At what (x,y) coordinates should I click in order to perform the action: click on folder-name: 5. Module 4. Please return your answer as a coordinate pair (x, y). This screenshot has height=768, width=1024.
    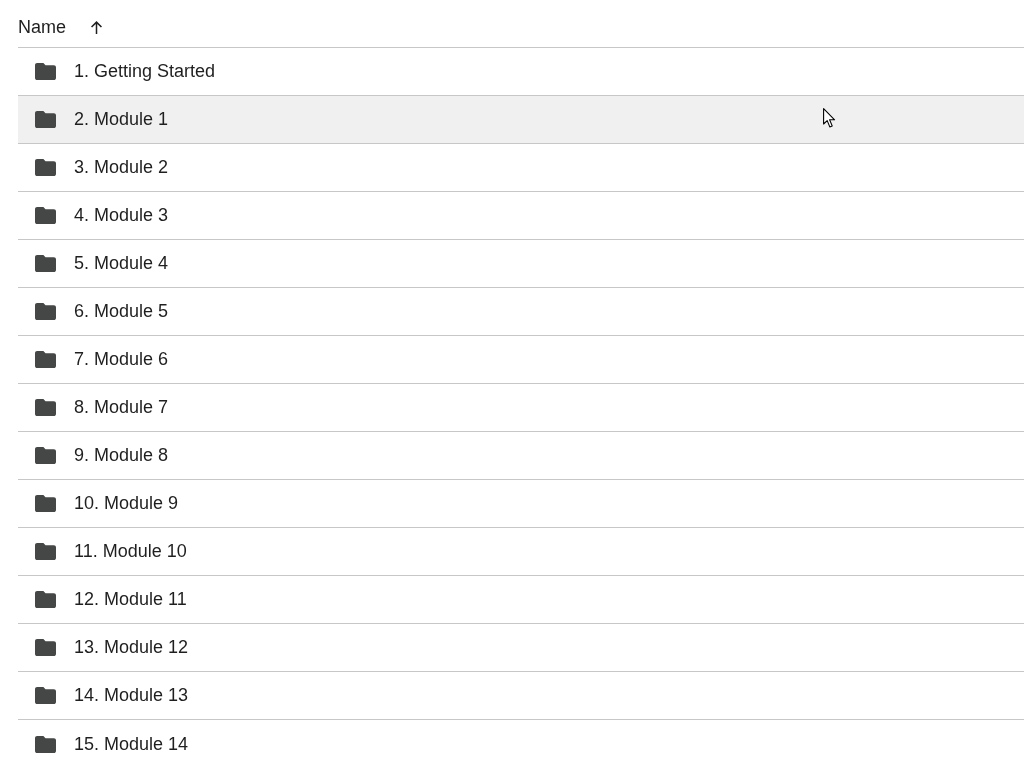
    Looking at the image, I should click on (121, 263).